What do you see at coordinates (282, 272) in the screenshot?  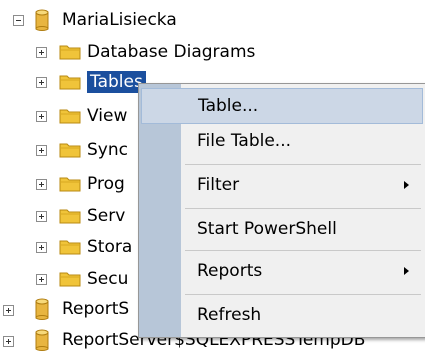 I see `menu-item-reports: Reports` at bounding box center [282, 272].